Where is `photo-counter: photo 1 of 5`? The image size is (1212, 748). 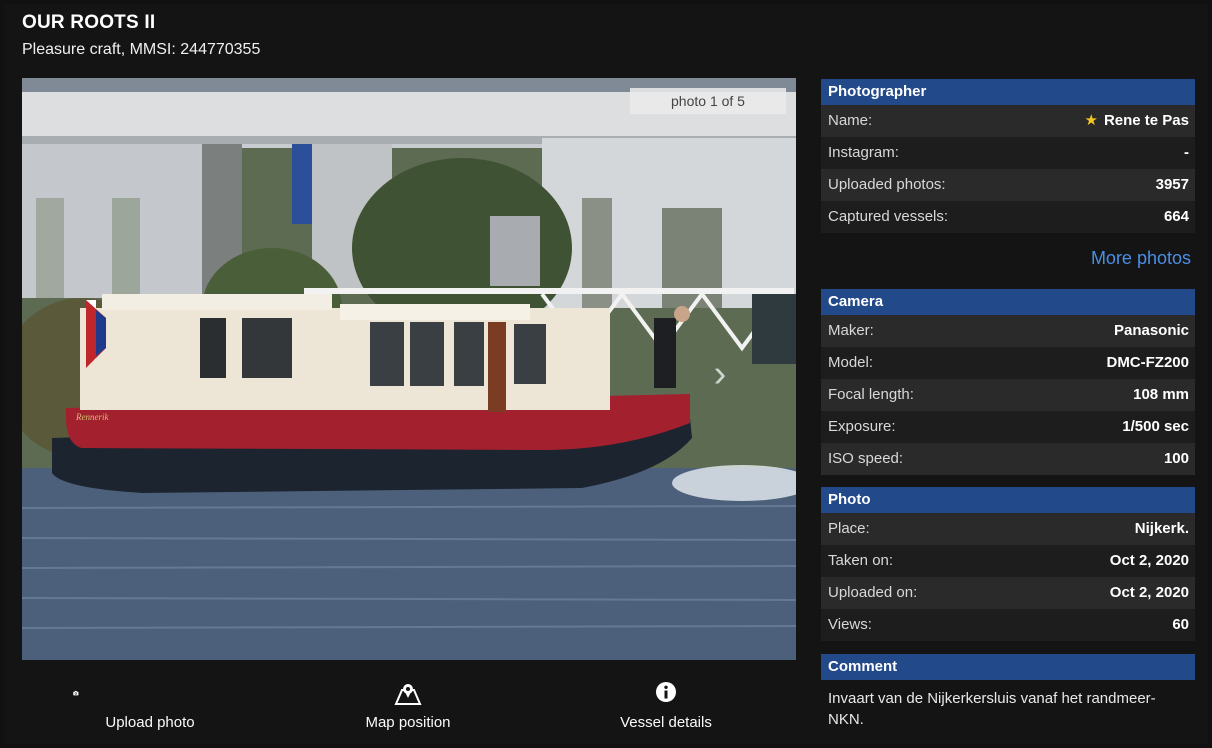 photo-counter: photo 1 of 5 is located at coordinates (708, 101).